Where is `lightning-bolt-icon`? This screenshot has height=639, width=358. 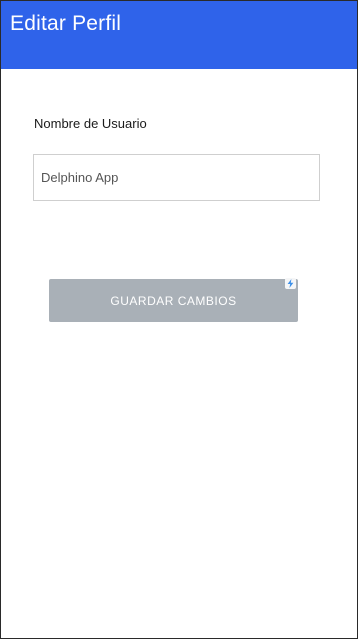 lightning-bolt-icon is located at coordinates (290, 283).